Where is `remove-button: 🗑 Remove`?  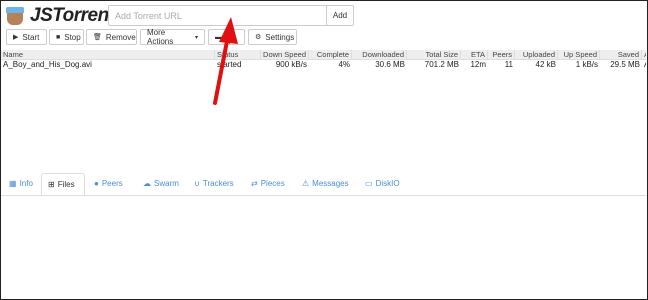
remove-button: 🗑 Remove is located at coordinates (111, 37).